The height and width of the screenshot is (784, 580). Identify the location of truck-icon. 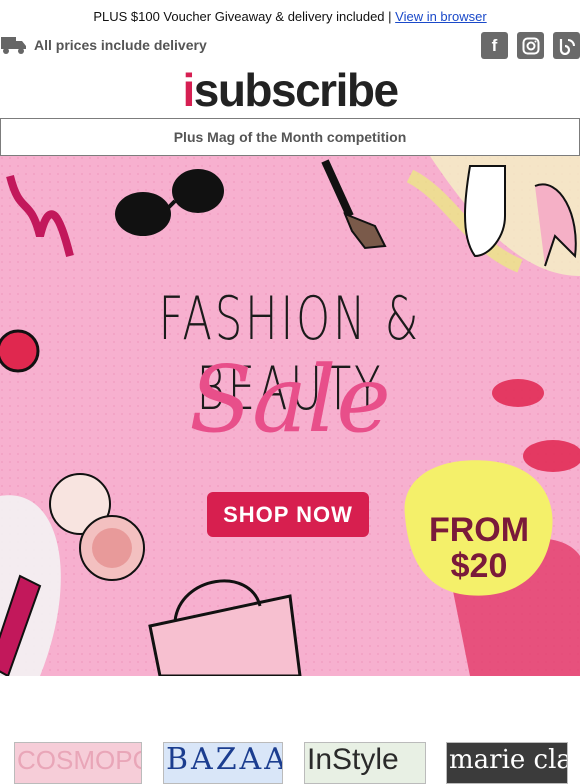
(13, 45).